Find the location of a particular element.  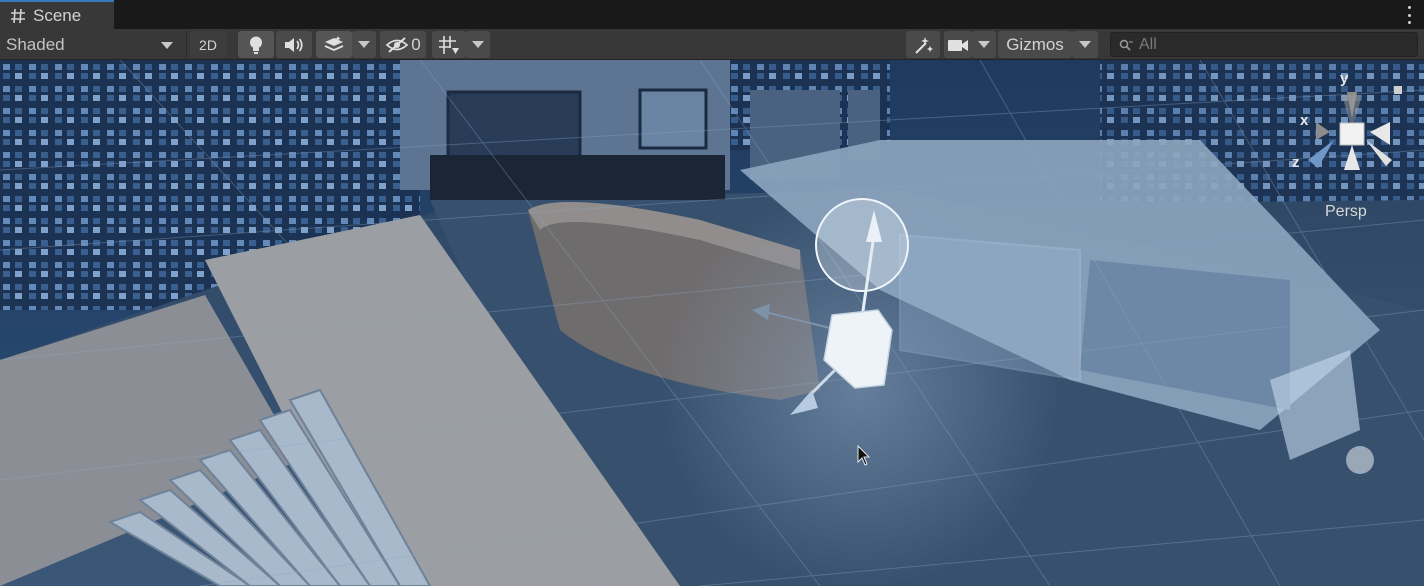

camera-icon is located at coordinates (958, 45).